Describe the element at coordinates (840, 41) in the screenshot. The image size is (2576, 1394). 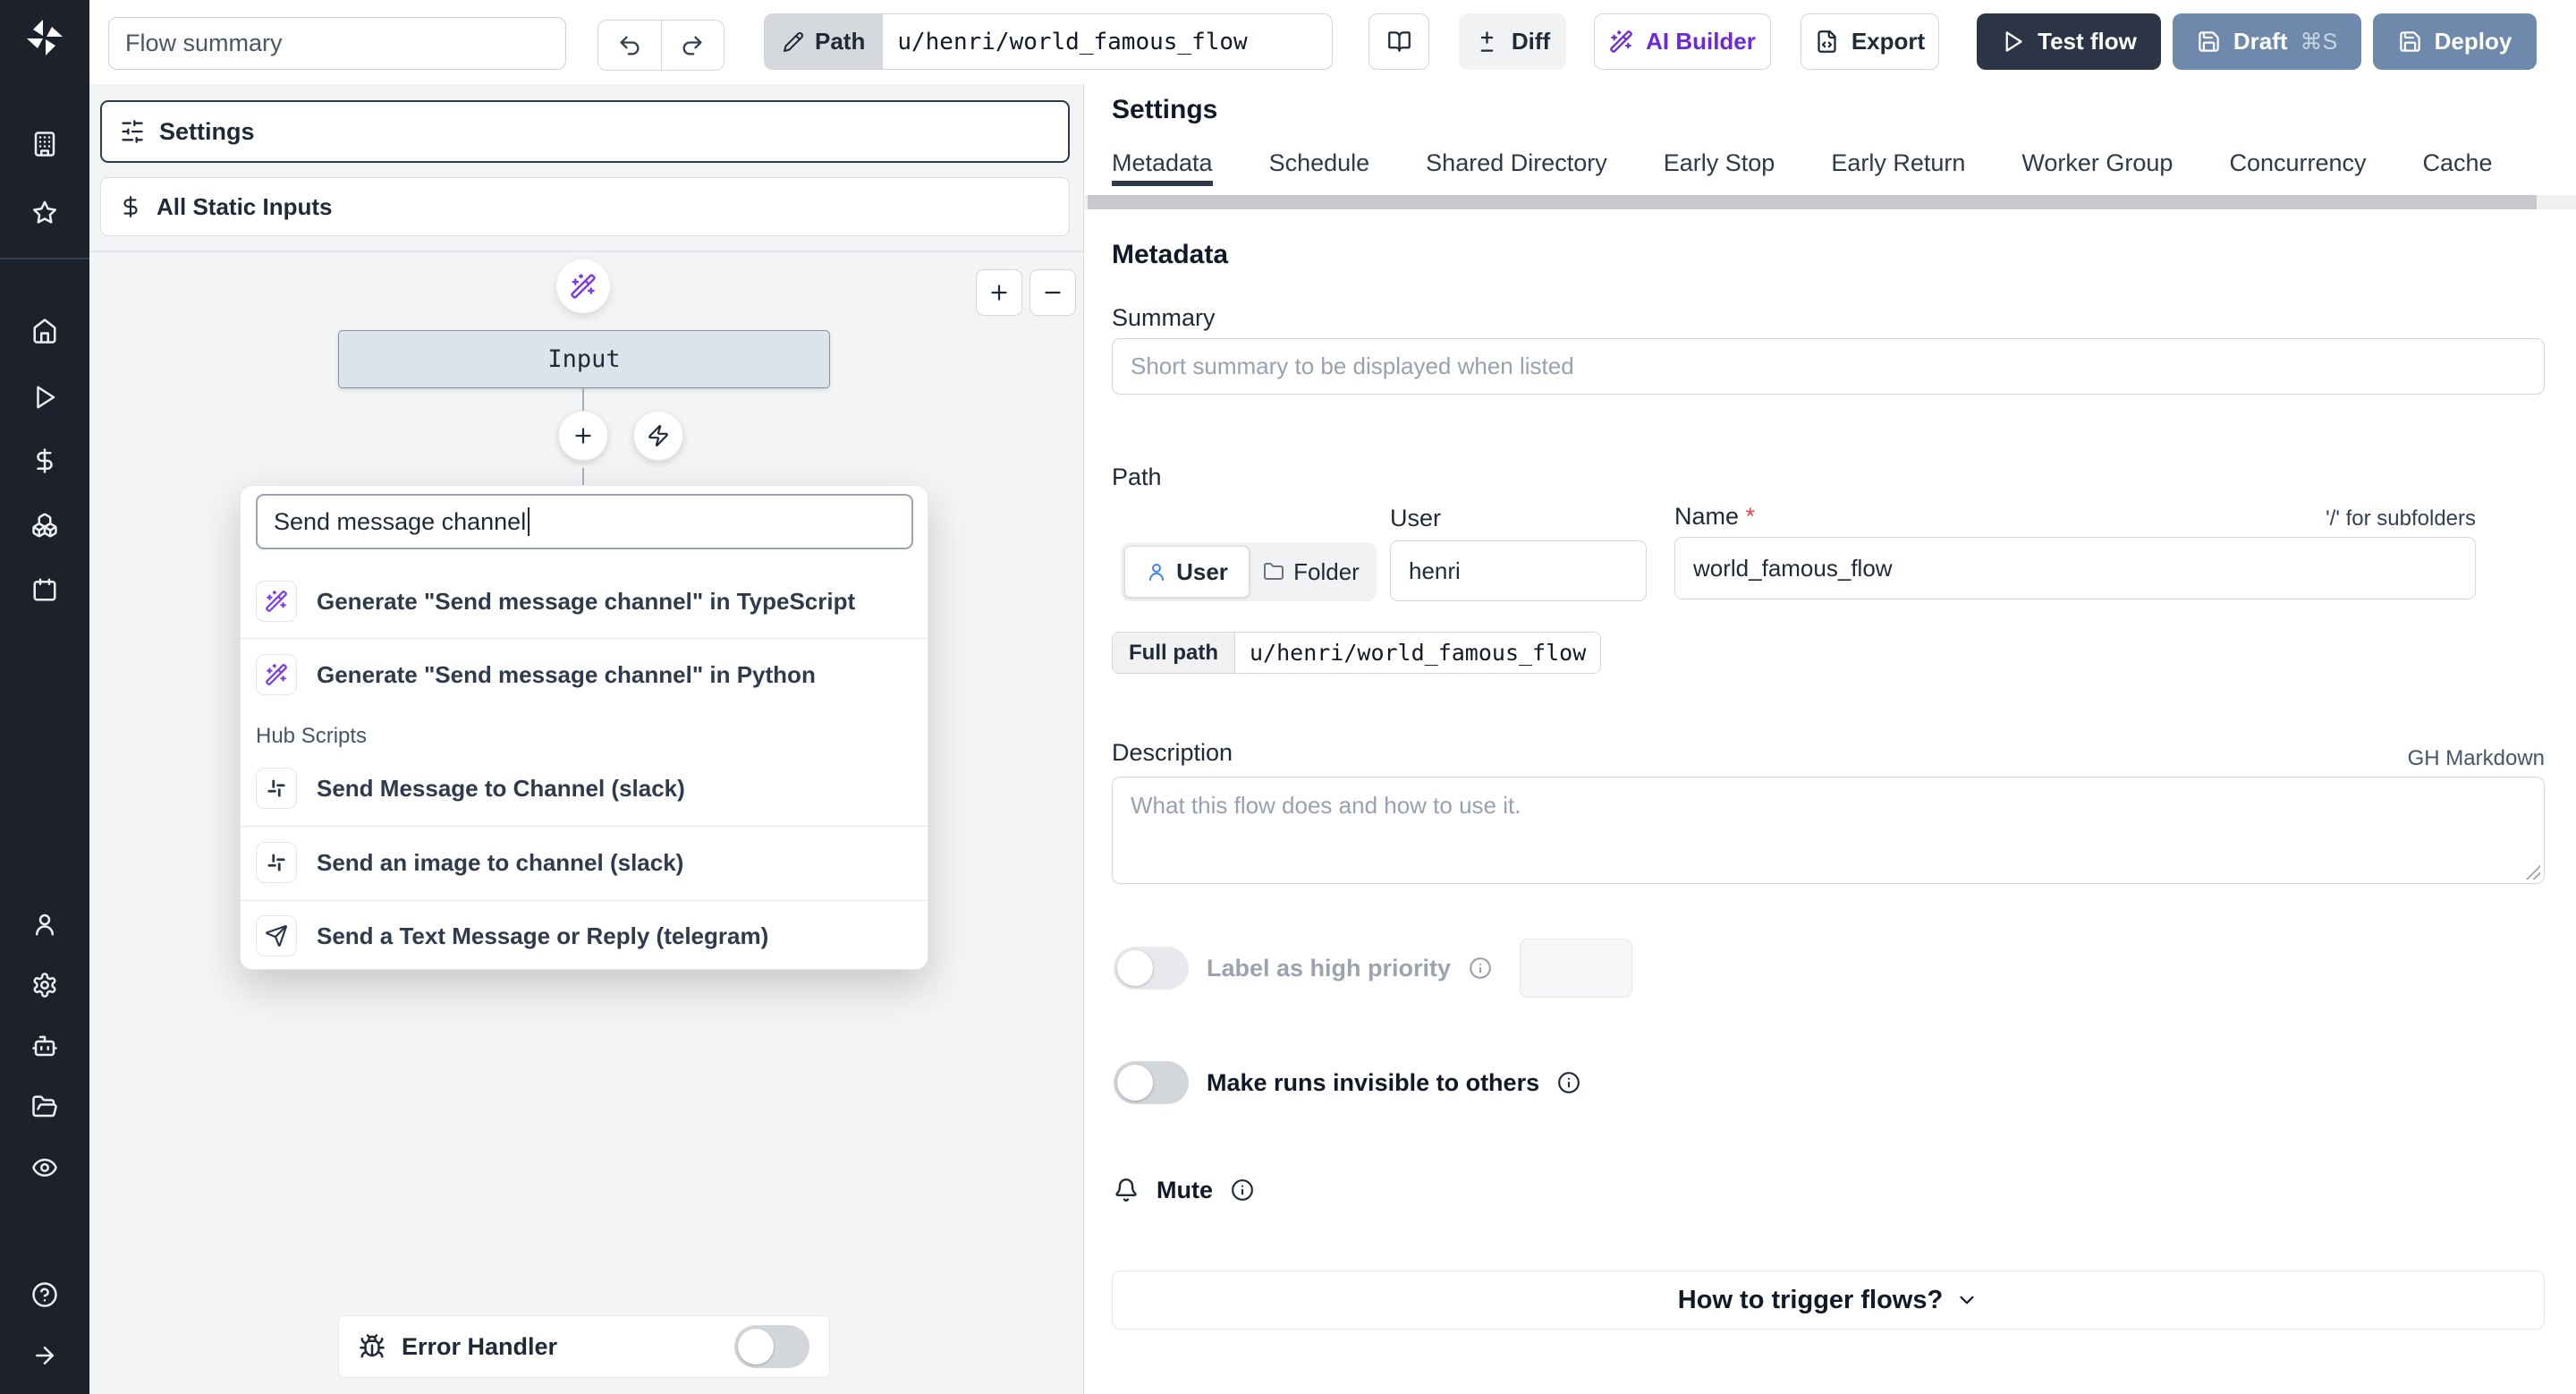
I see `path-label: Path` at that location.